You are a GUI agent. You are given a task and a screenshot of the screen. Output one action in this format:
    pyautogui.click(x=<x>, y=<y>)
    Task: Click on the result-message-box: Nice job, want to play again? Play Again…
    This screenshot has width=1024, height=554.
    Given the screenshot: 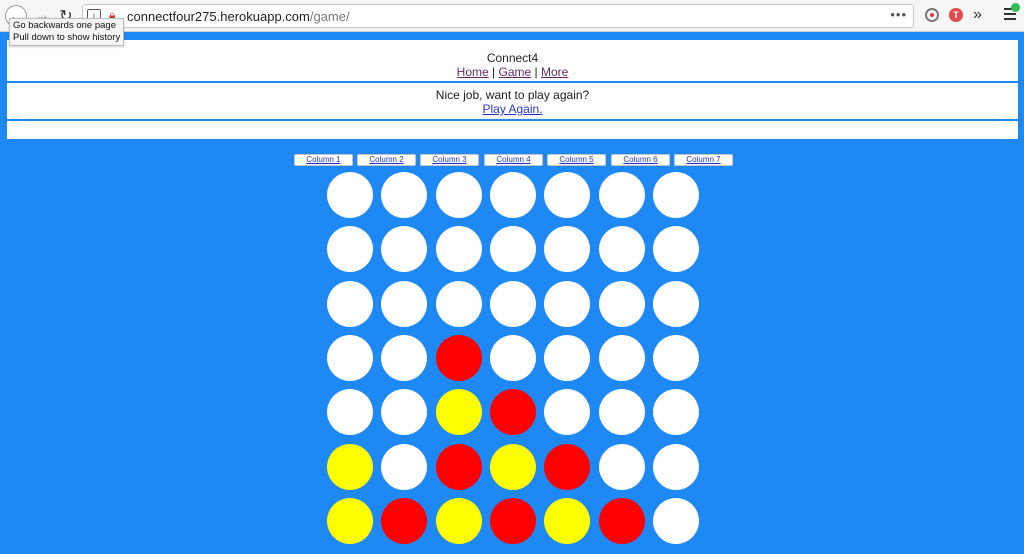 What is the action you would take?
    pyautogui.click(x=512, y=101)
    